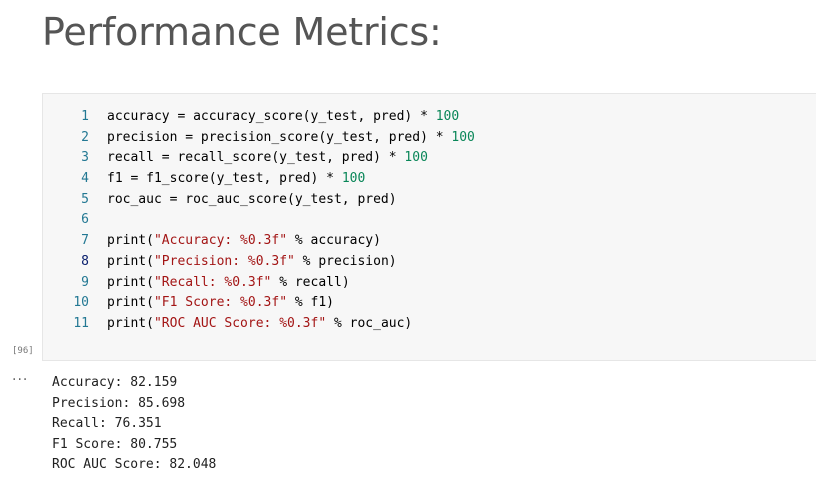  I want to click on code-token: % roc_auc), so click(369, 323).